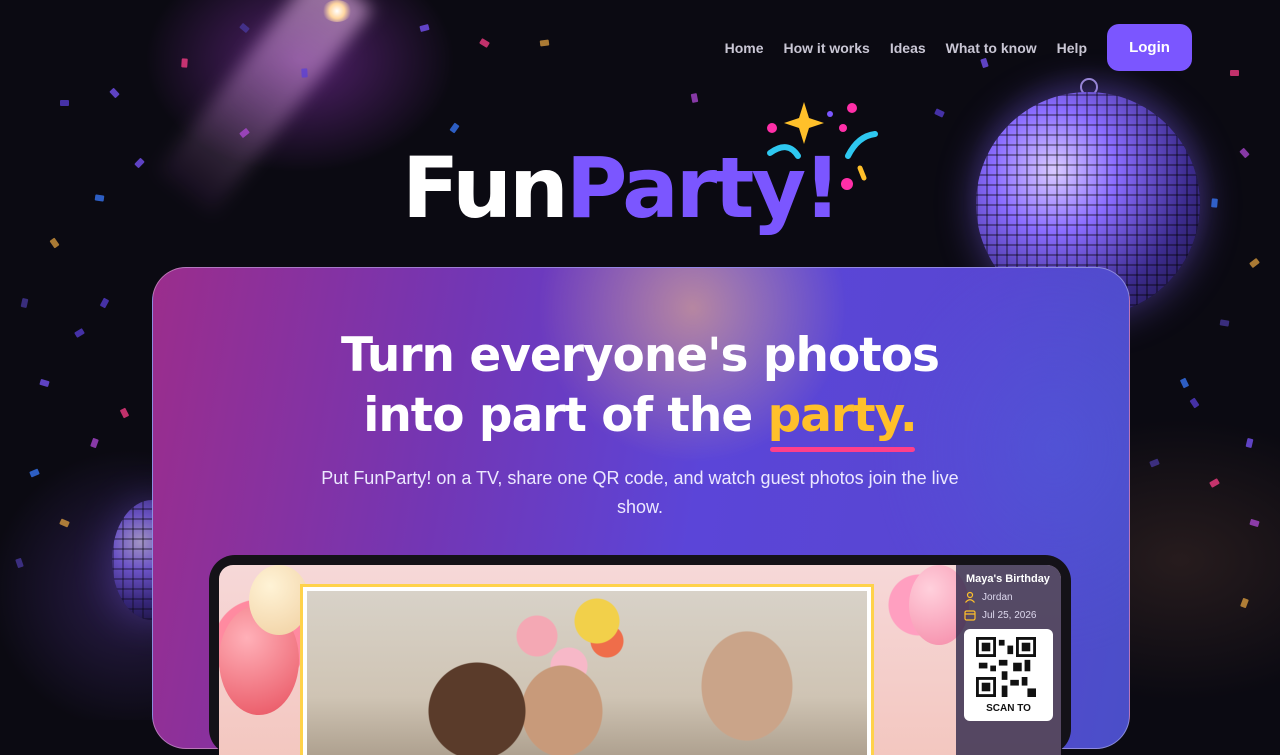 The width and height of the screenshot is (1280, 755). What do you see at coordinates (970, 597) in the screenshot?
I see `user-icon` at bounding box center [970, 597].